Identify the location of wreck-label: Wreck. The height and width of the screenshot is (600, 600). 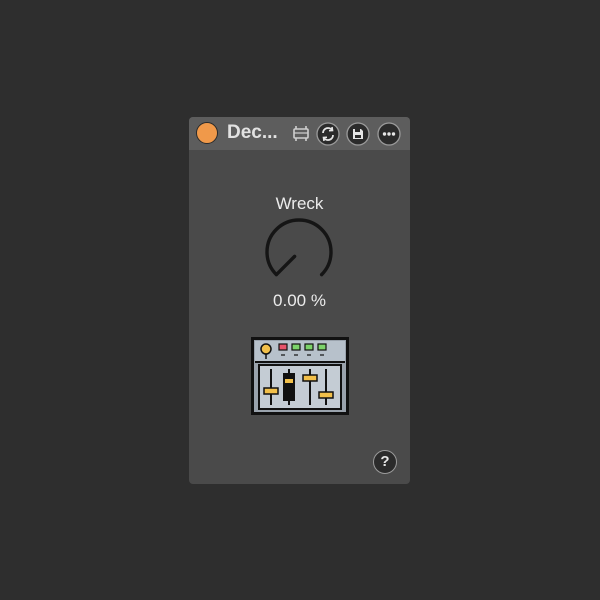
(299, 203).